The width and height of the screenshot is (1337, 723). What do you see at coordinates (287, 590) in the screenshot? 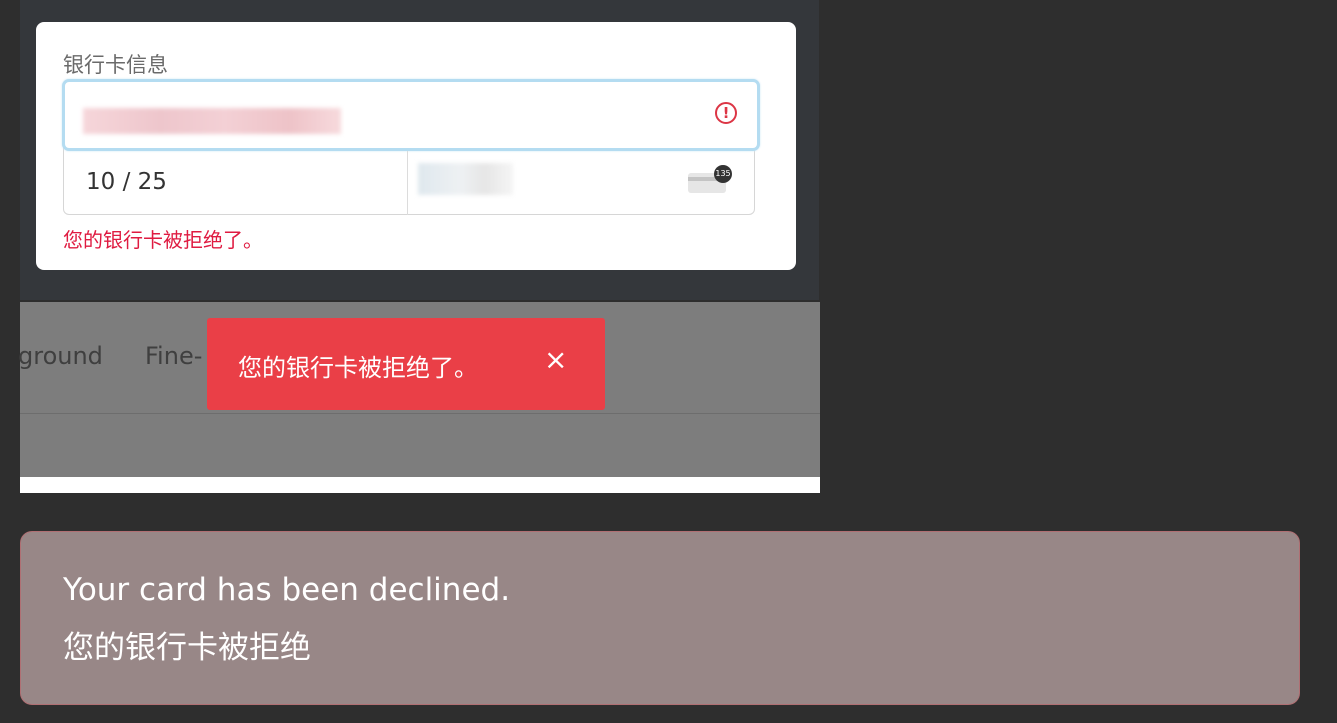
I see `note-english: Your card has been declined.` at bounding box center [287, 590].